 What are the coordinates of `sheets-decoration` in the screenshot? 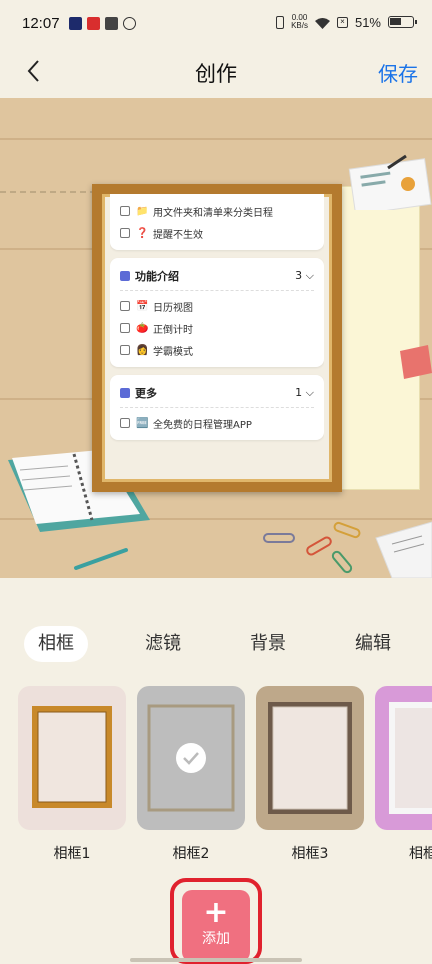 It's located at (403, 549).